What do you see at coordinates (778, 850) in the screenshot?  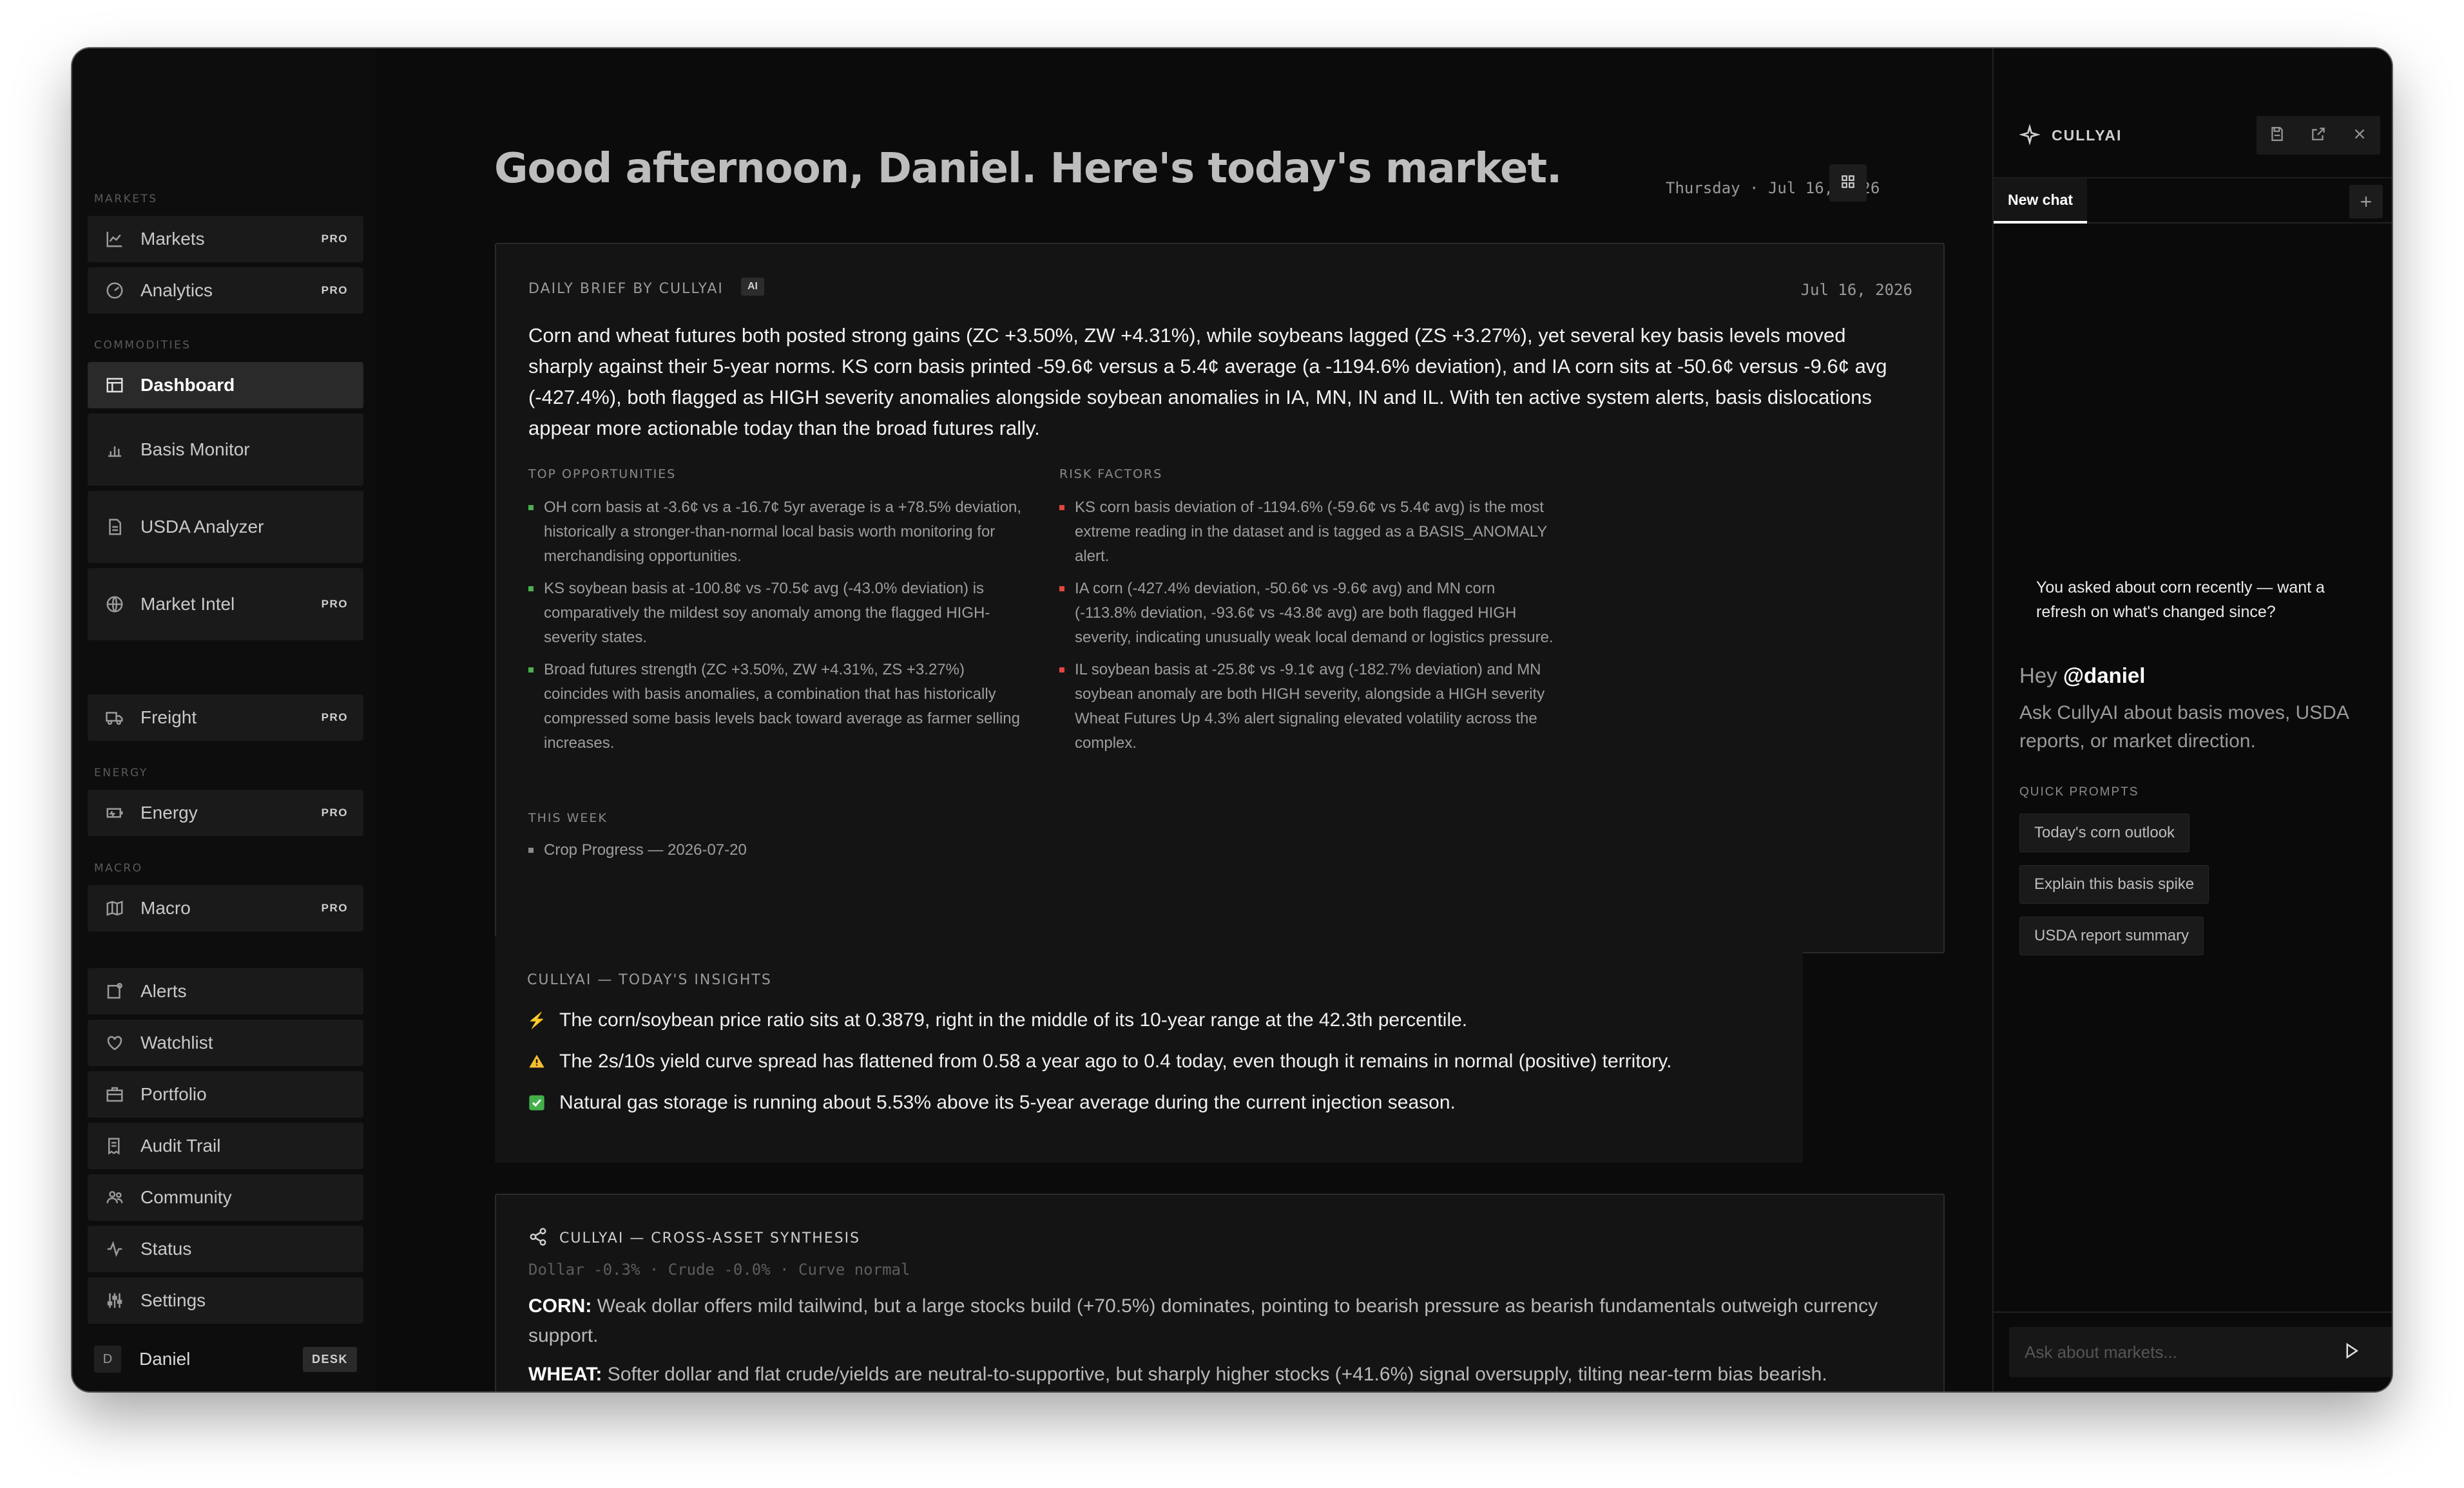 I see `week-event-item: Crop Progress — 2026-07-20` at bounding box center [778, 850].